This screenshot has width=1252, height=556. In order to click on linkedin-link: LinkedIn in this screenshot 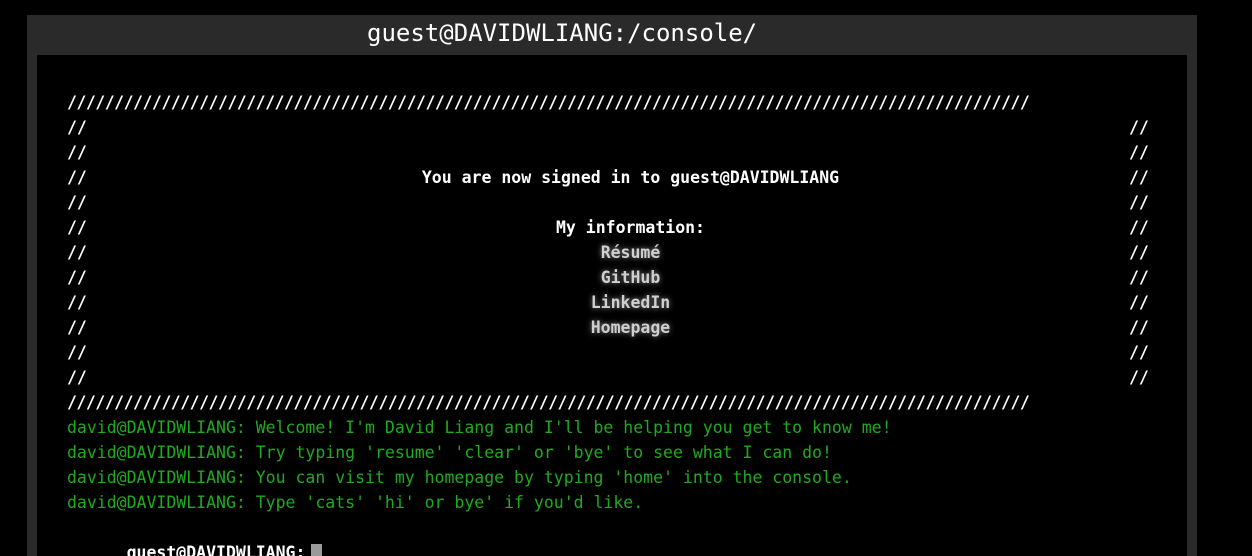, I will do `click(630, 302)`.